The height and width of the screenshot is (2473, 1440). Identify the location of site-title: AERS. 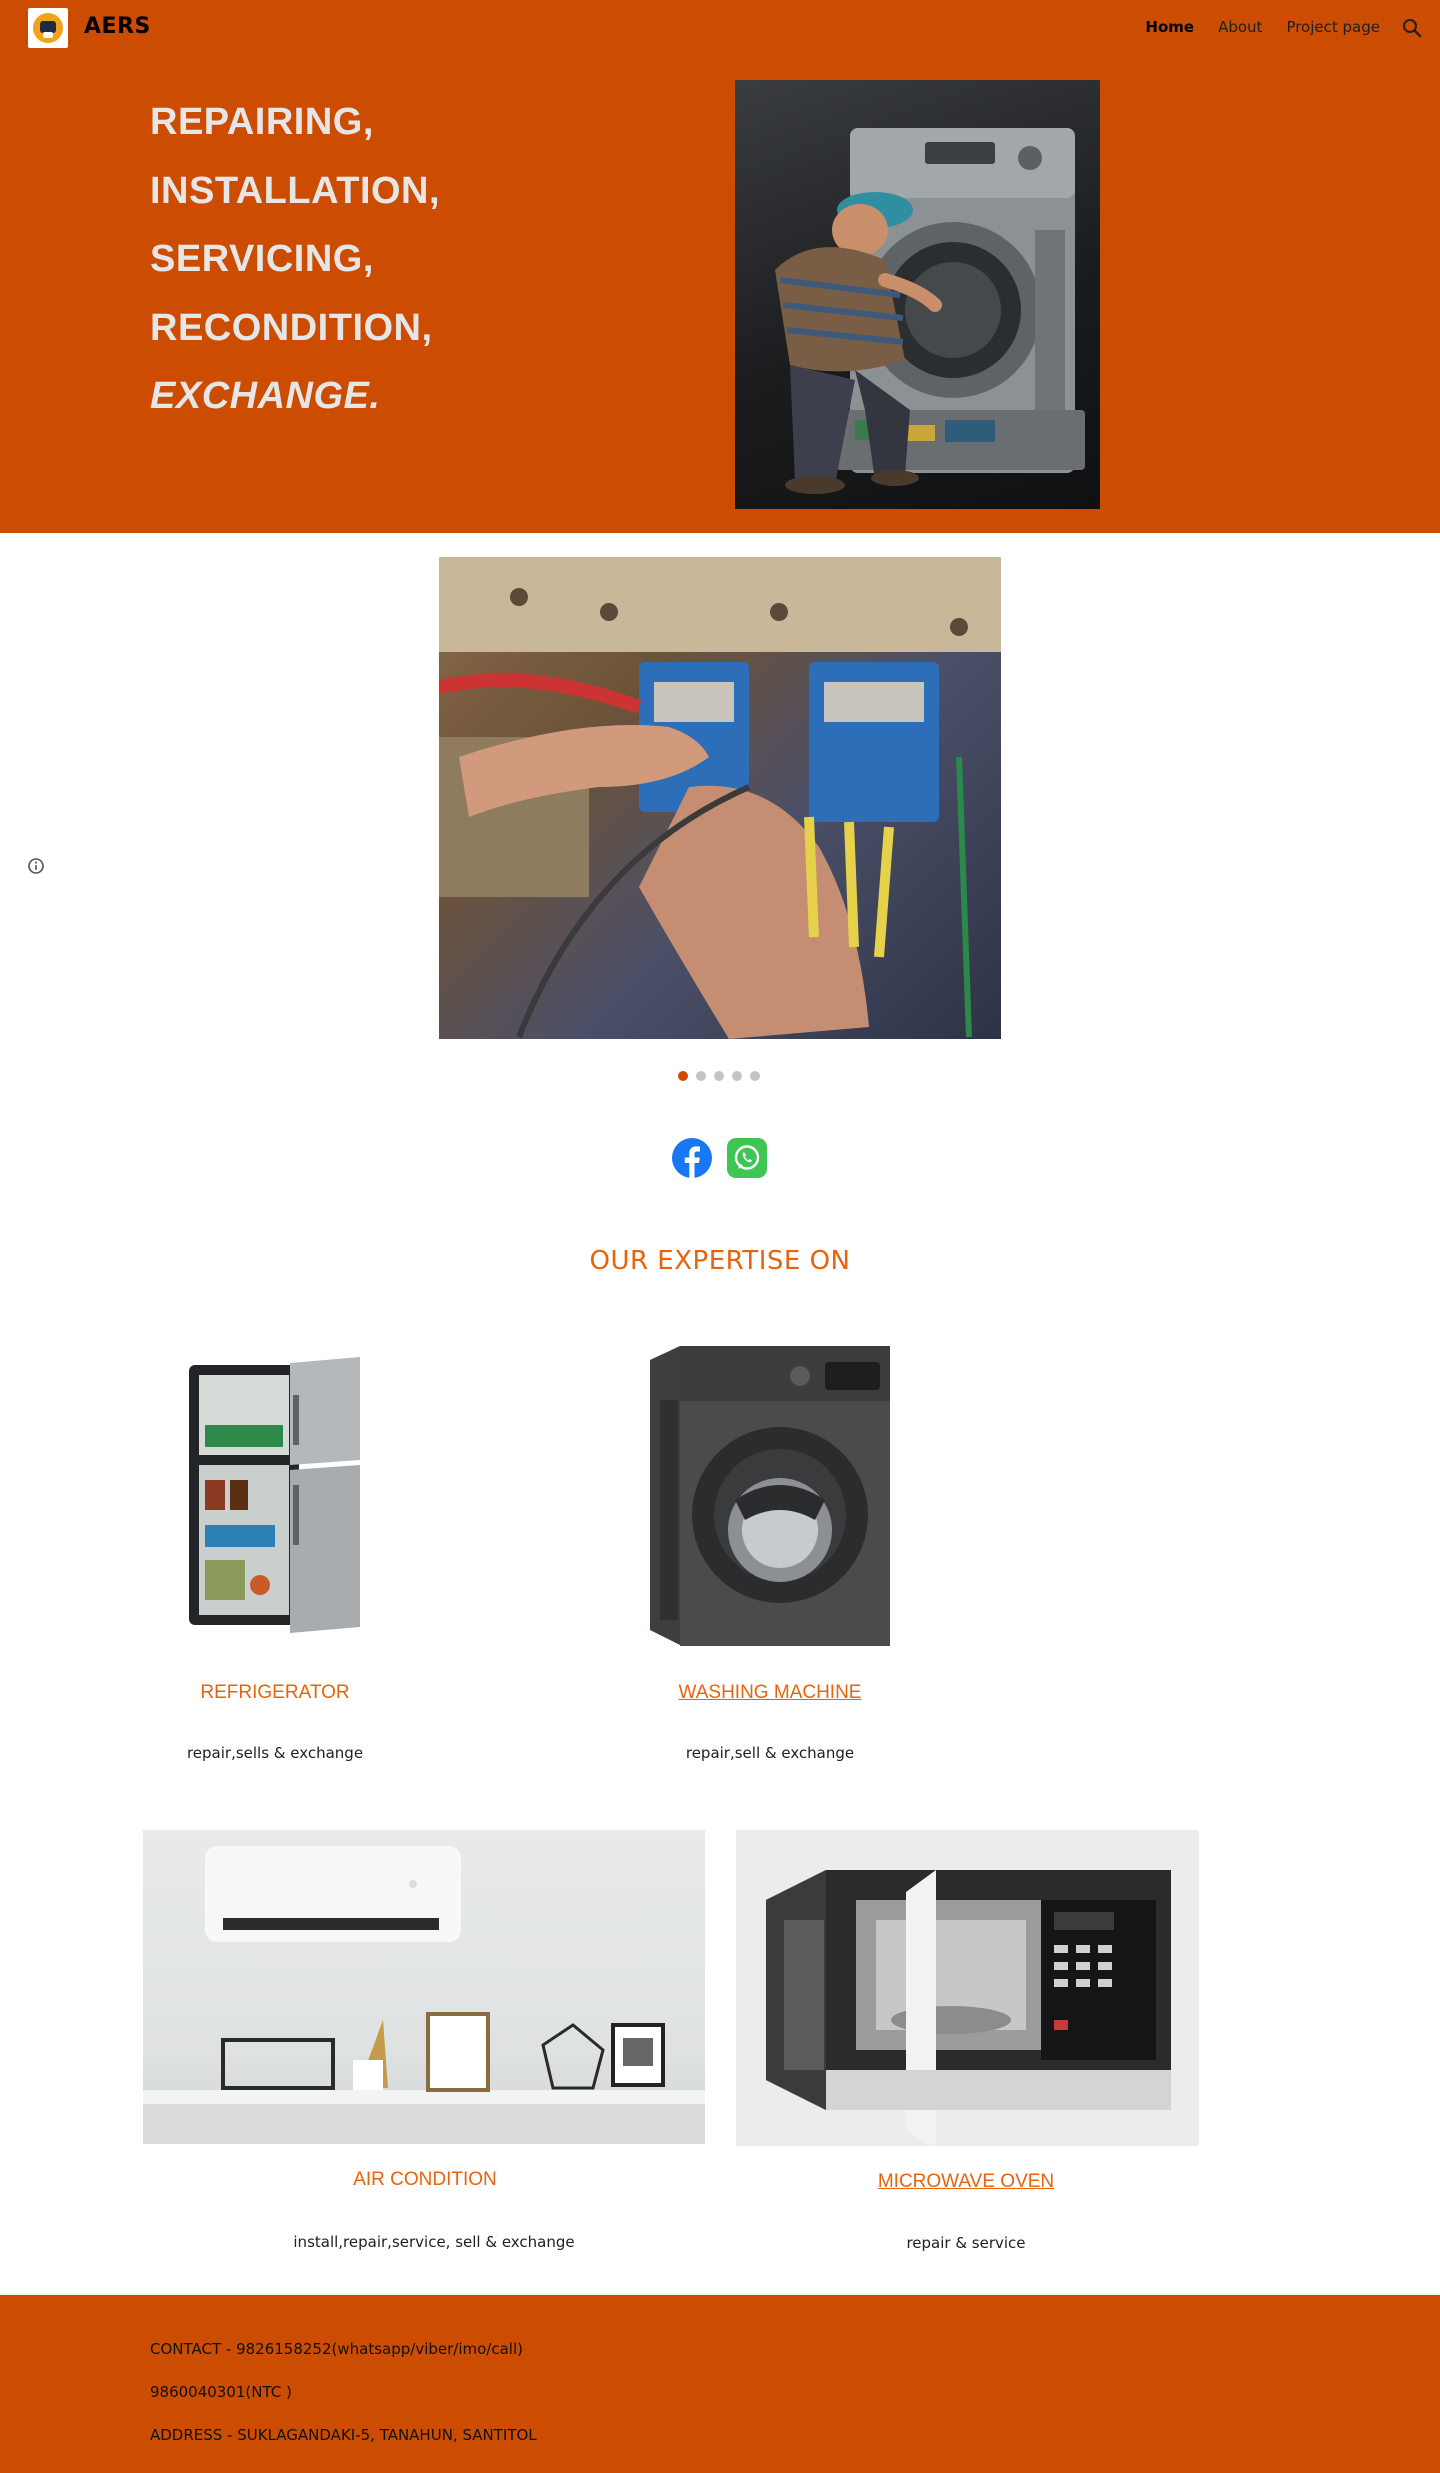
(117, 26).